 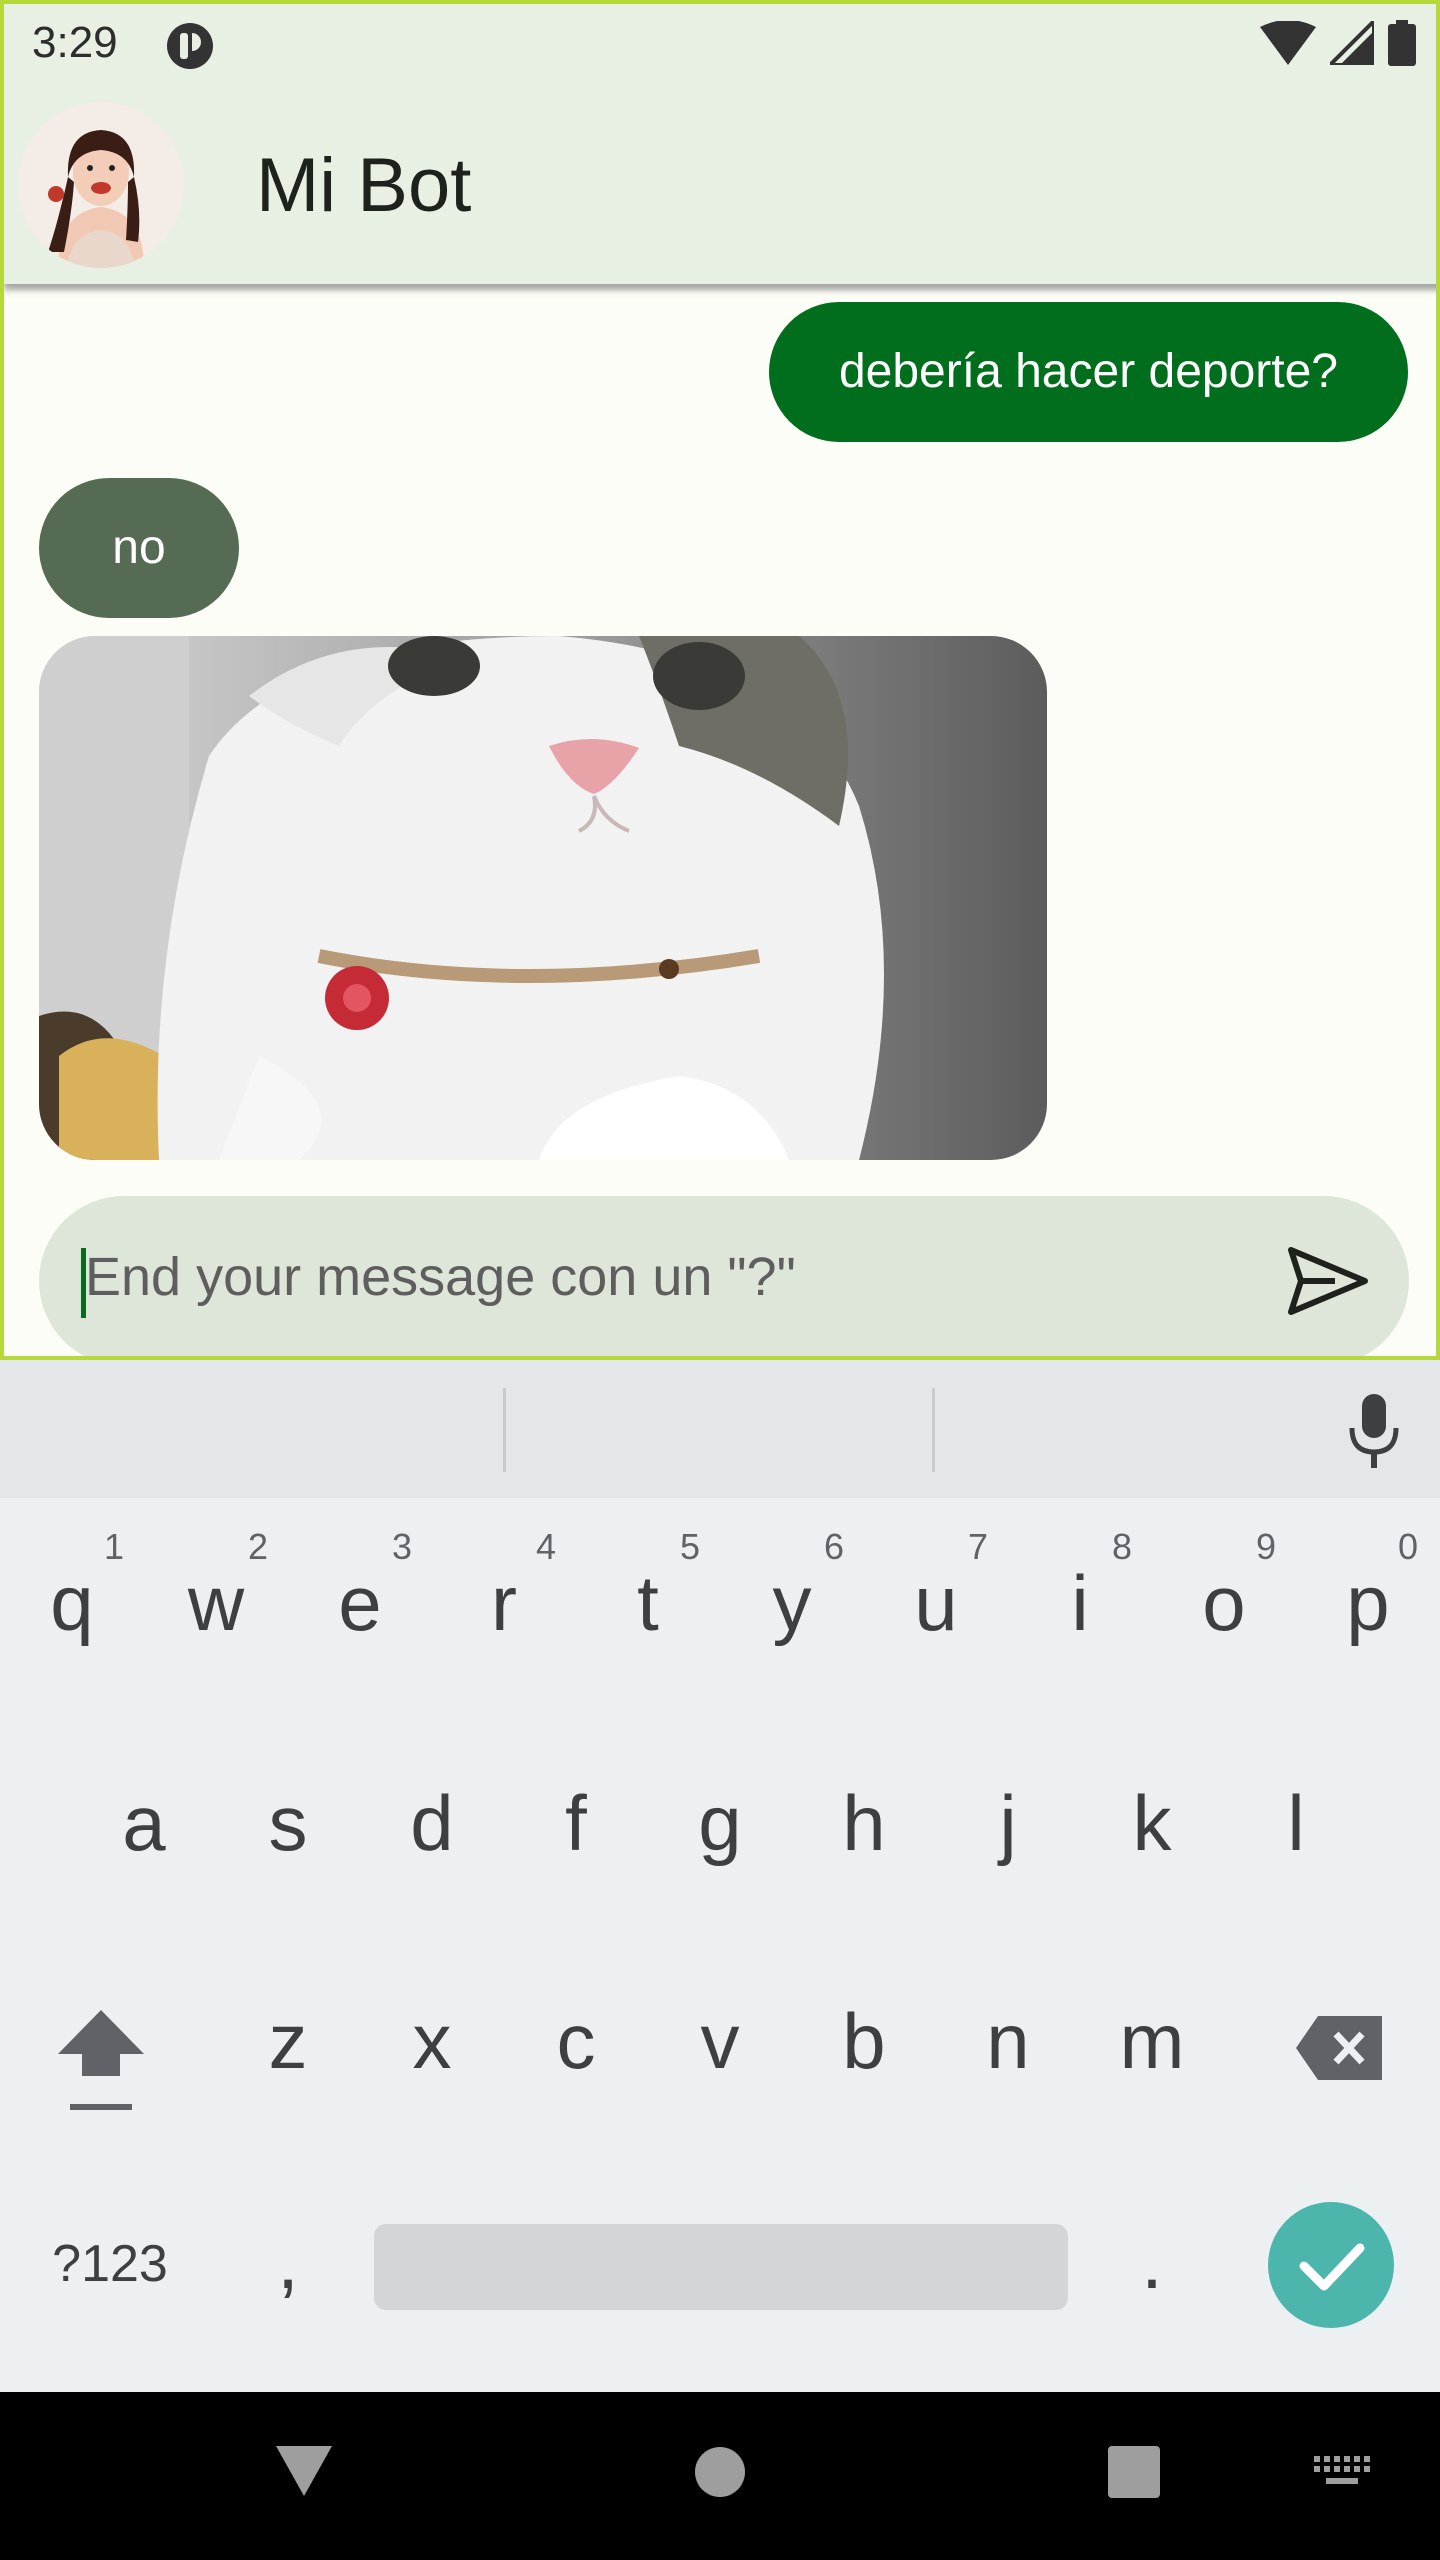 What do you see at coordinates (101, 185) in the screenshot?
I see `bot-avatar` at bounding box center [101, 185].